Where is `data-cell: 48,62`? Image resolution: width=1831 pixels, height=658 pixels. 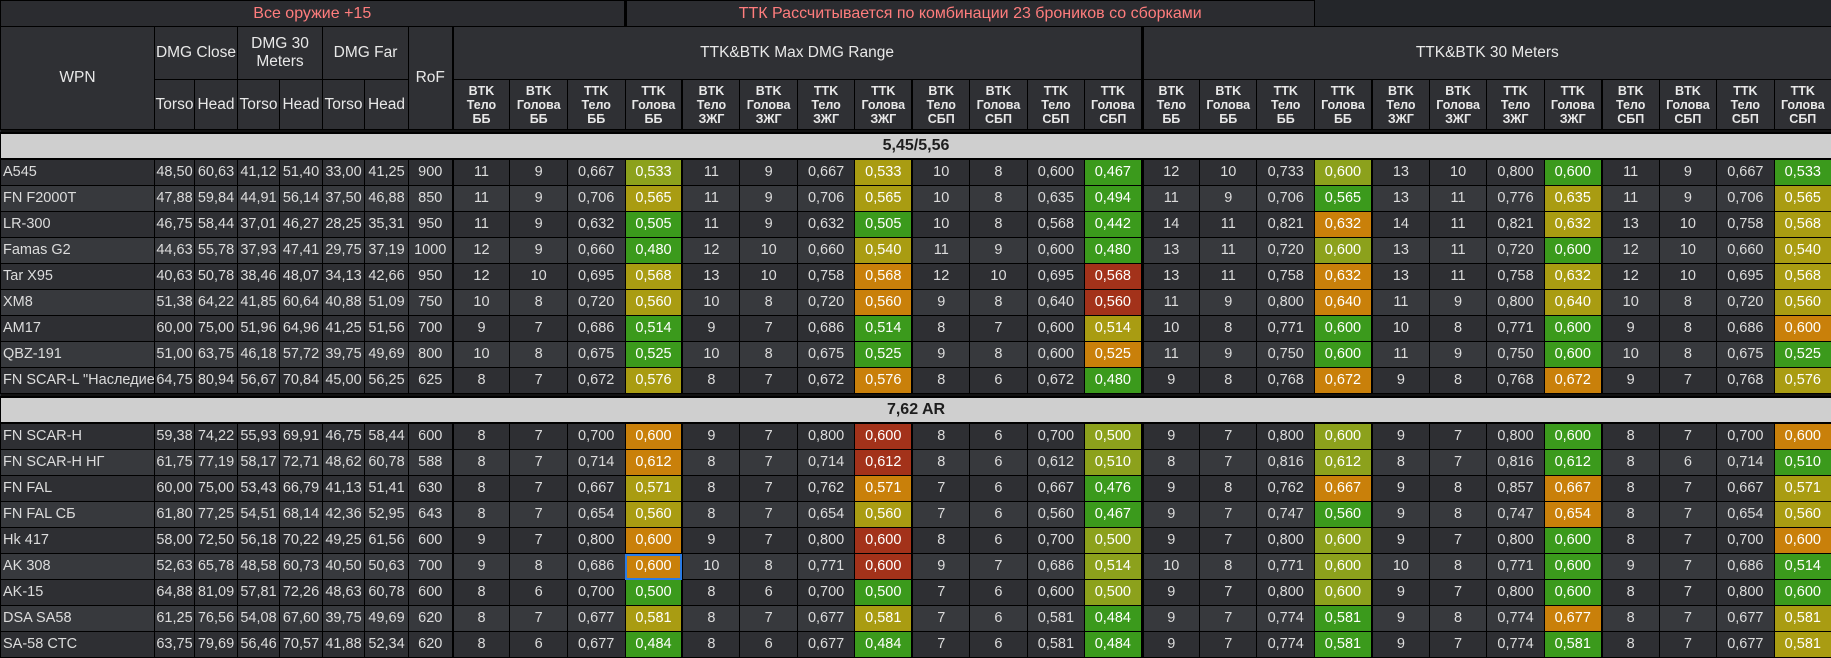
data-cell: 48,62 is located at coordinates (344, 463).